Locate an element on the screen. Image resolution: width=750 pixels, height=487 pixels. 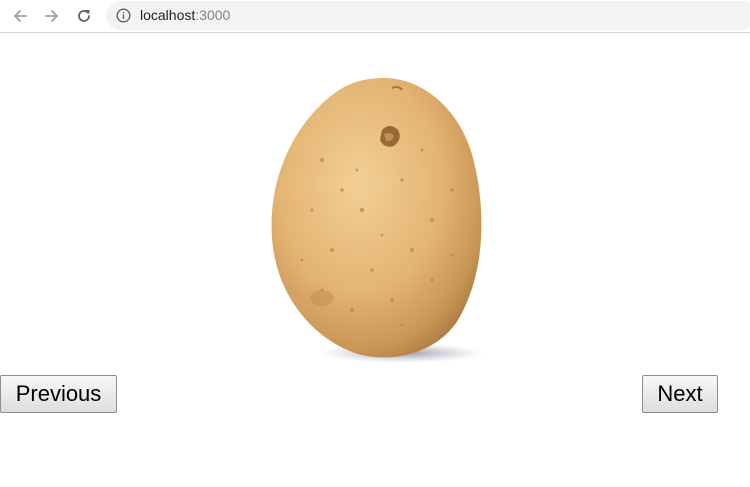
forward-button is located at coordinates (52, 16).